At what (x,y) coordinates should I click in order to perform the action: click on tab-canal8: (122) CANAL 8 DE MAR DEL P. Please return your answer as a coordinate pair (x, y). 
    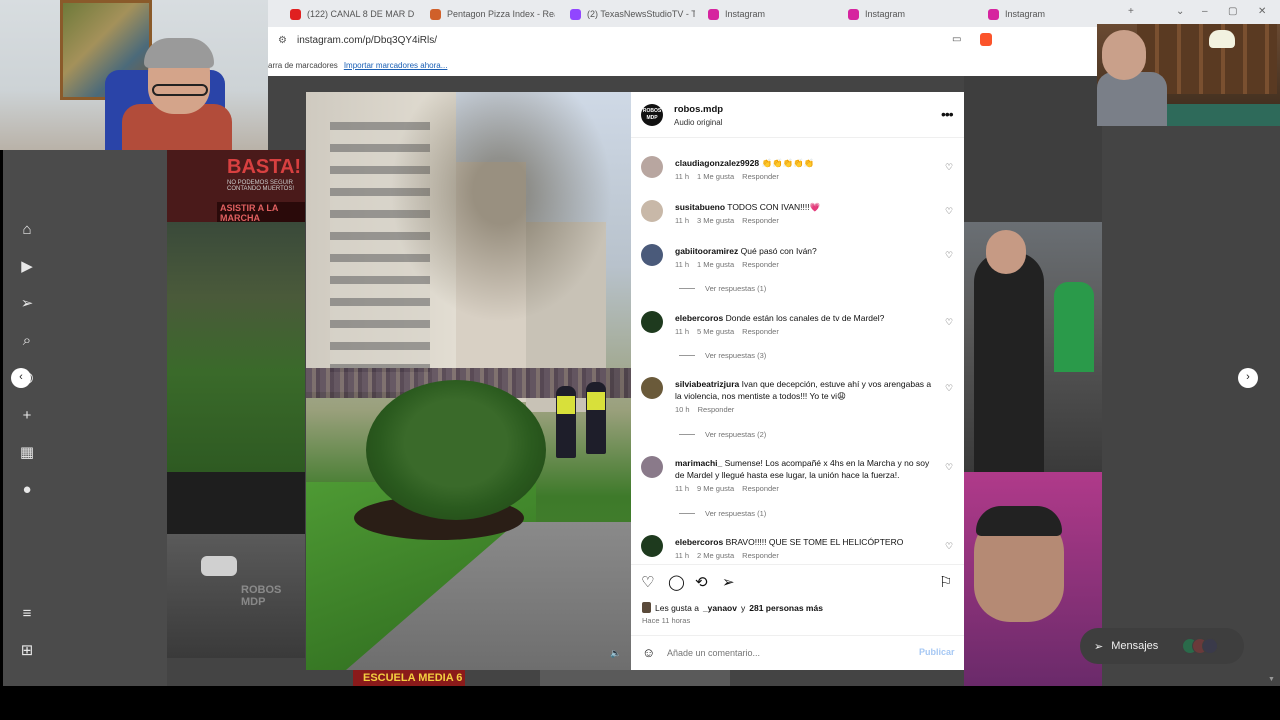
    Looking at the image, I should click on (352, 14).